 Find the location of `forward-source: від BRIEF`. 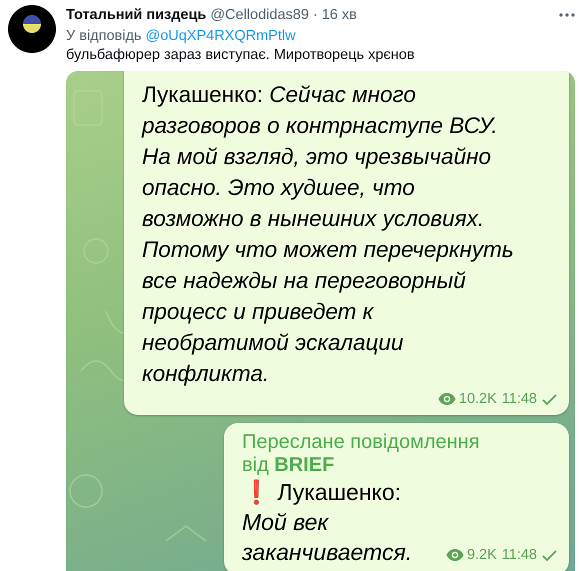

forward-source: від BRIEF is located at coordinates (289, 465).